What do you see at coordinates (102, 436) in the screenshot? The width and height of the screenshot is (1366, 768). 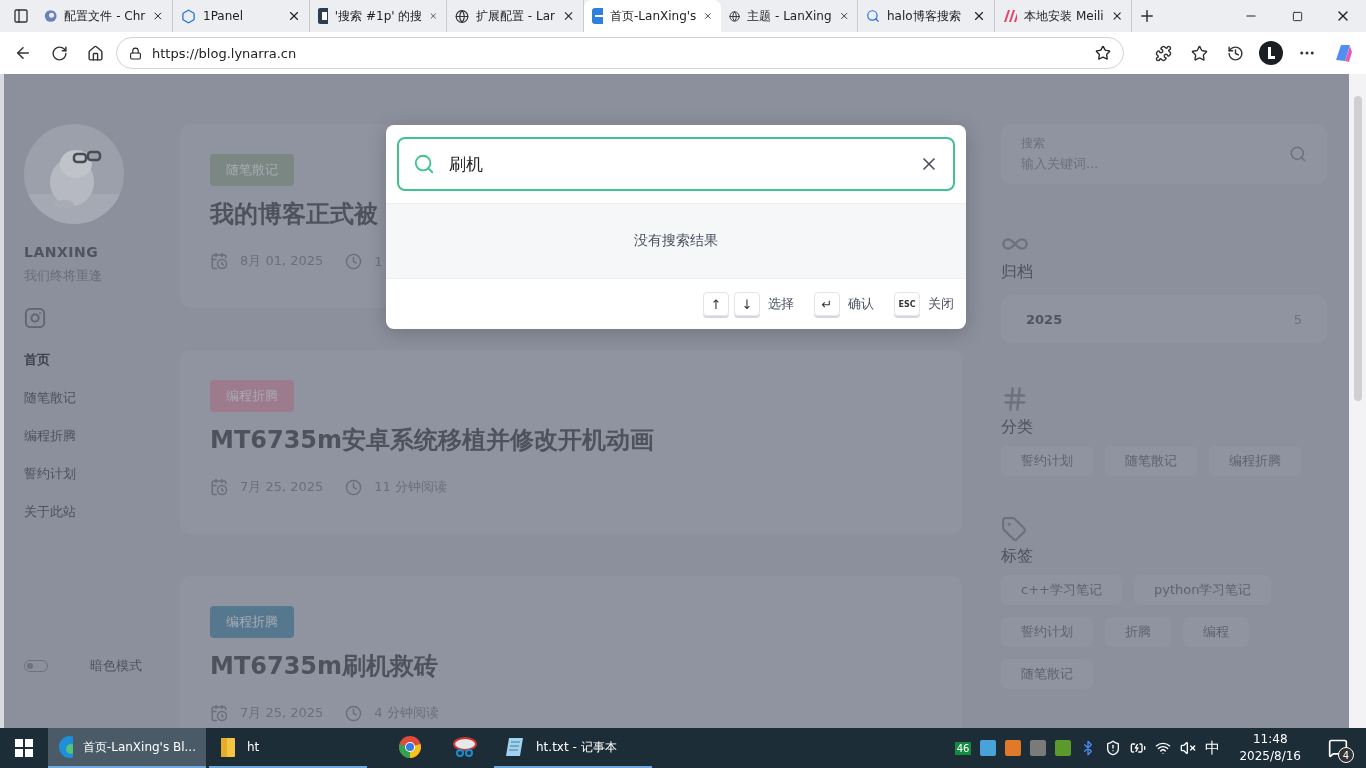 I see `nav-link: 编程折腾` at bounding box center [102, 436].